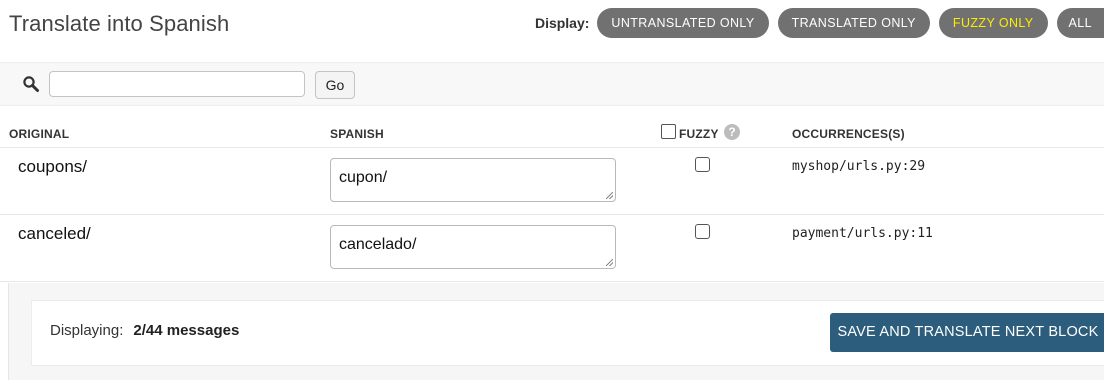 This screenshot has height=380, width=1104. I want to click on message-count: Displaying: 2/44 messages, so click(144, 330).